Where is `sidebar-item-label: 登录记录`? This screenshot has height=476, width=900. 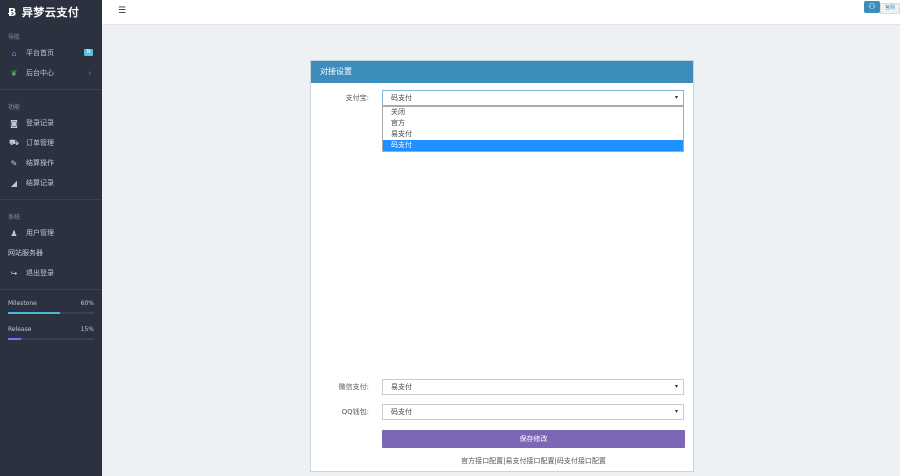
sidebar-item-label: 登录记录 is located at coordinates (40, 123).